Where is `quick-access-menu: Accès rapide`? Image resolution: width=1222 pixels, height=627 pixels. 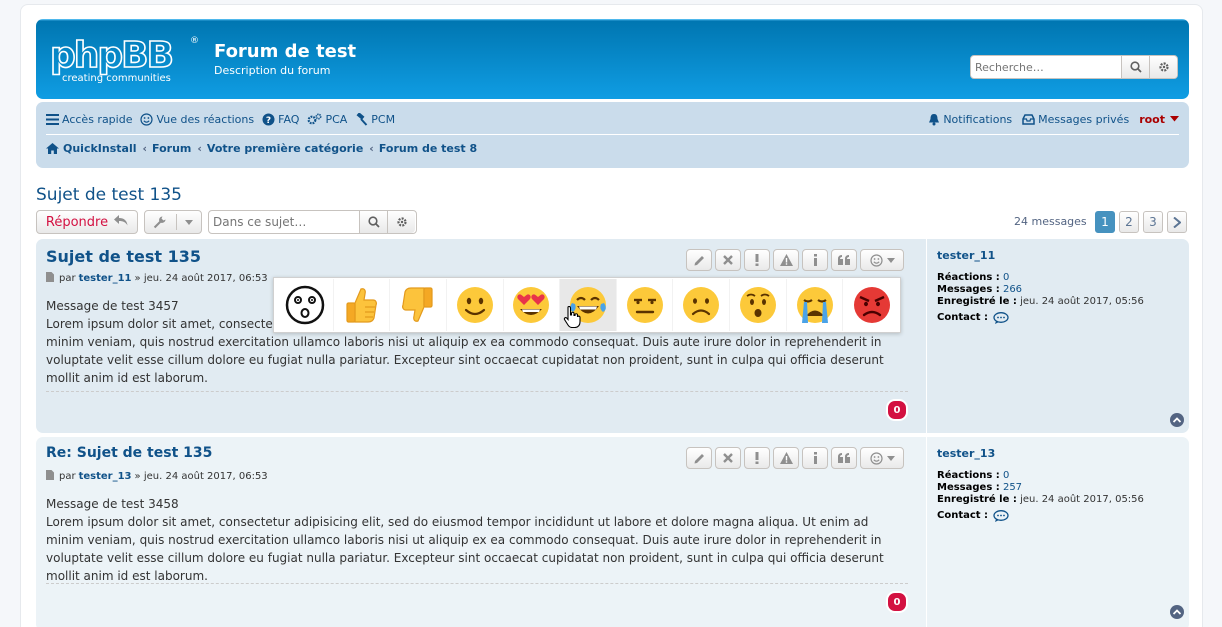
quick-access-menu: Accès rapide is located at coordinates (89, 119).